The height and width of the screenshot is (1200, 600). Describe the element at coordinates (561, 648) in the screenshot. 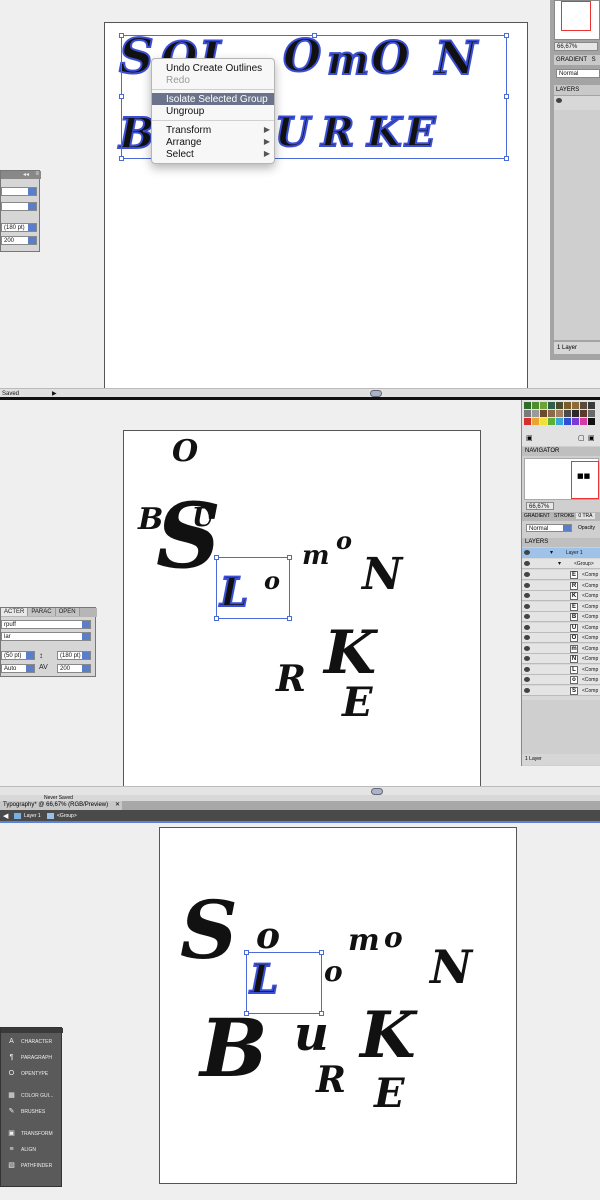

I see `layer-row-compound-path: m <Comp` at that location.